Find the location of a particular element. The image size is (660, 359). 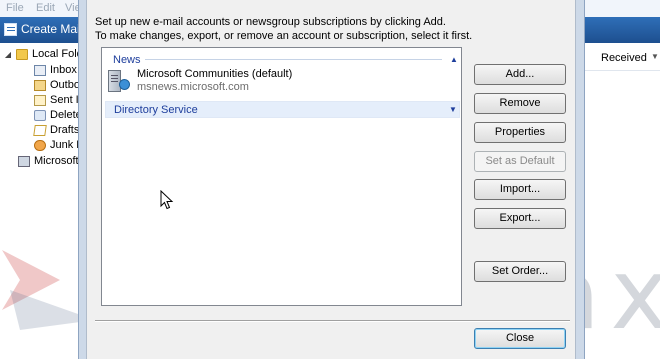

create-mail-button: Create Mail is located at coordinates (43, 29).